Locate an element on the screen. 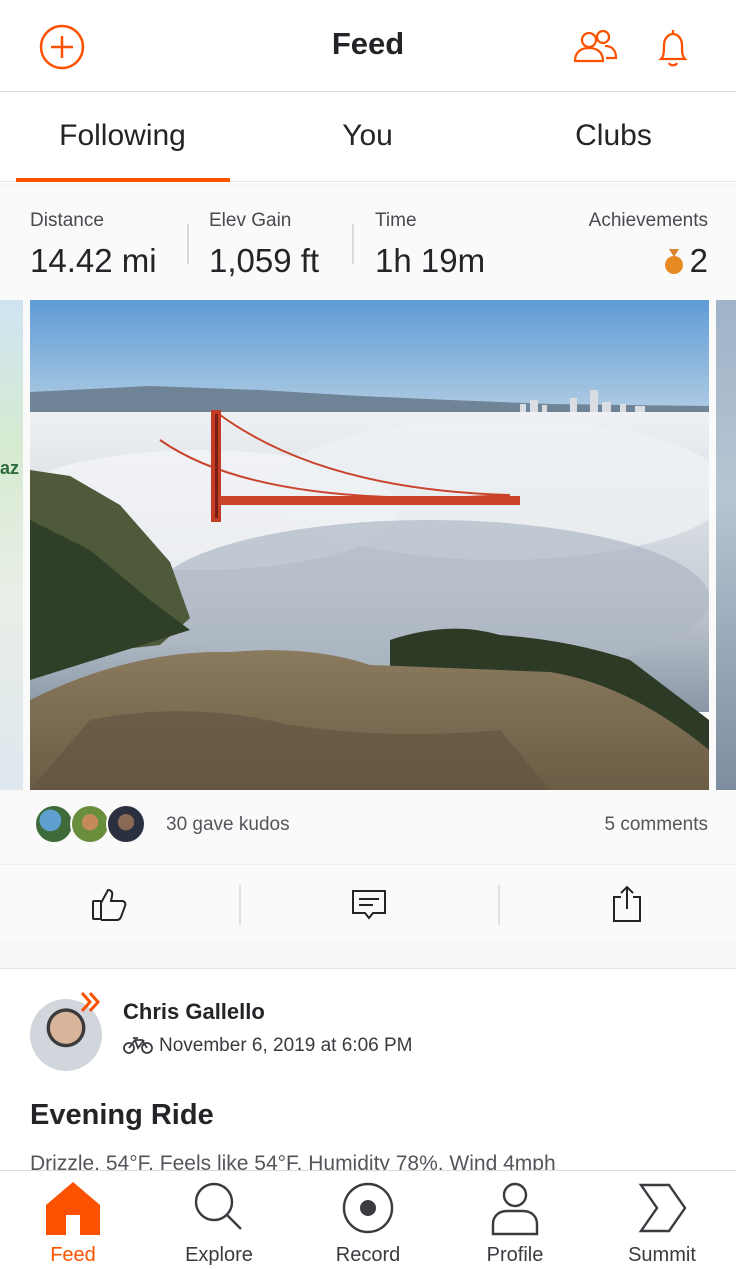 The width and height of the screenshot is (736, 1269). page-title: Feed is located at coordinates (368, 43).